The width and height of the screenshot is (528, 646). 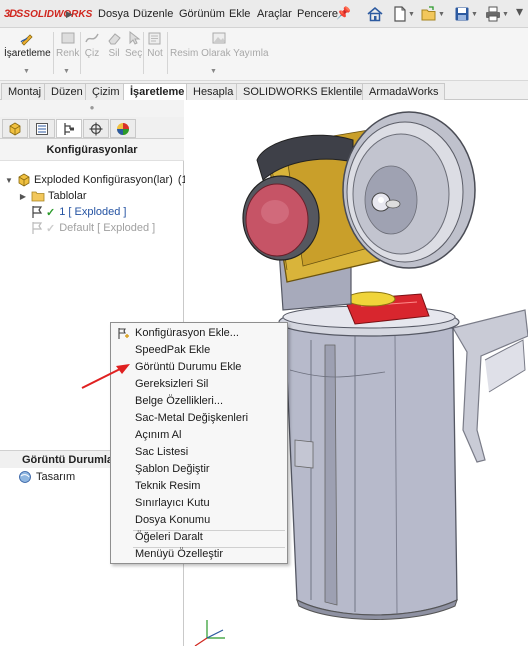 I want to click on menu-window: Pencere, so click(x=317, y=14).